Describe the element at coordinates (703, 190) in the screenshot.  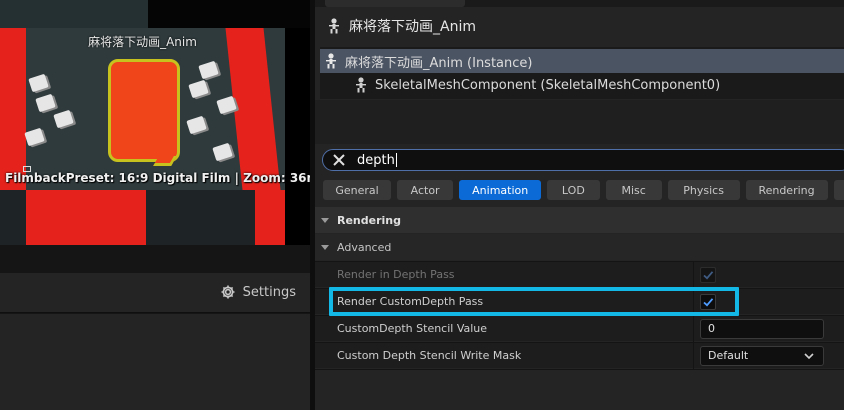
I see `filter-physics: Physics` at that location.